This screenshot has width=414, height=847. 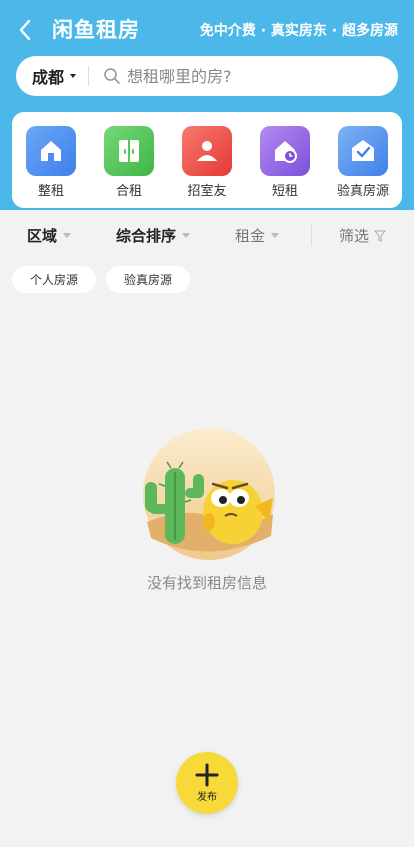 What do you see at coordinates (128, 191) in the screenshot?
I see `category-label: 合租` at bounding box center [128, 191].